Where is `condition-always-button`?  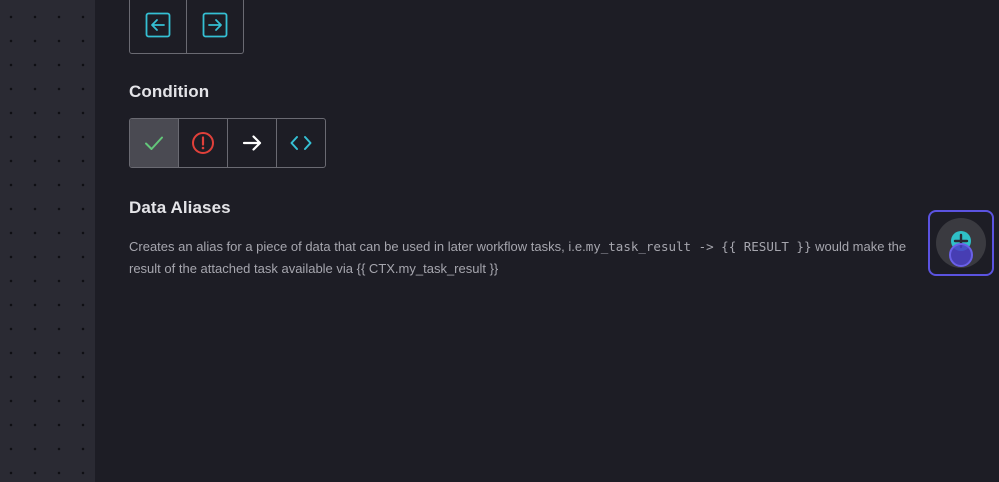
condition-always-button is located at coordinates (252, 143).